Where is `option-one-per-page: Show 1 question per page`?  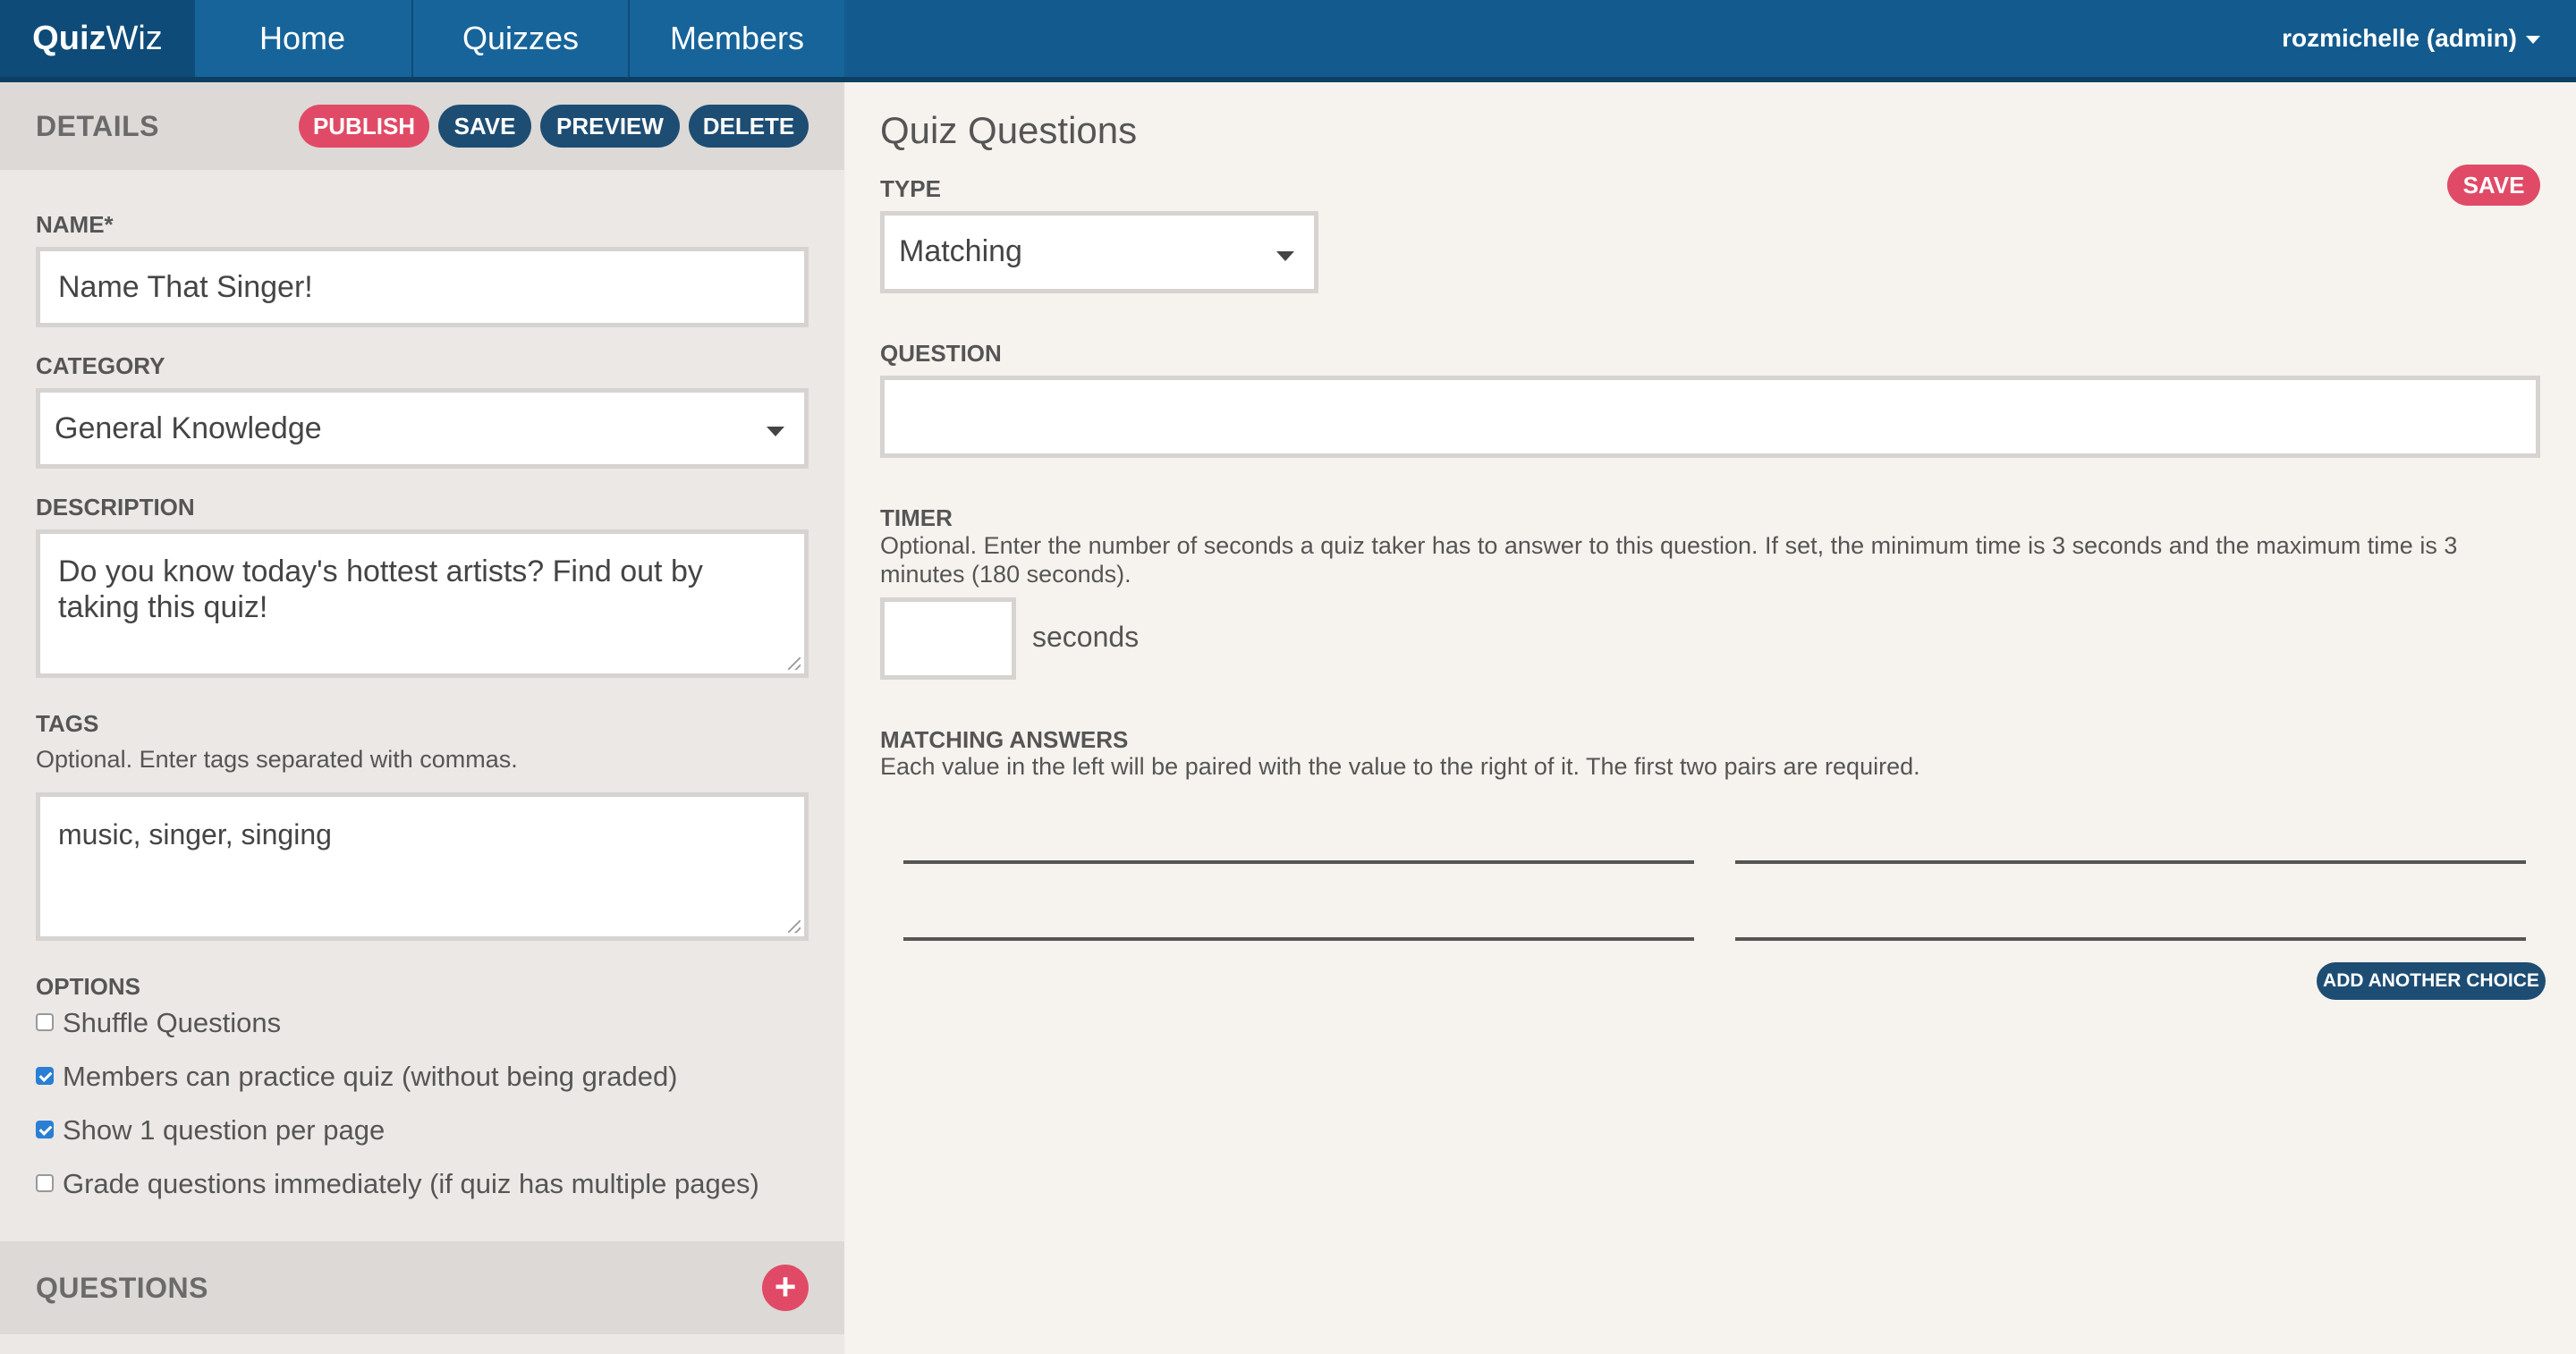 option-one-per-page: Show 1 question per page is located at coordinates (210, 1130).